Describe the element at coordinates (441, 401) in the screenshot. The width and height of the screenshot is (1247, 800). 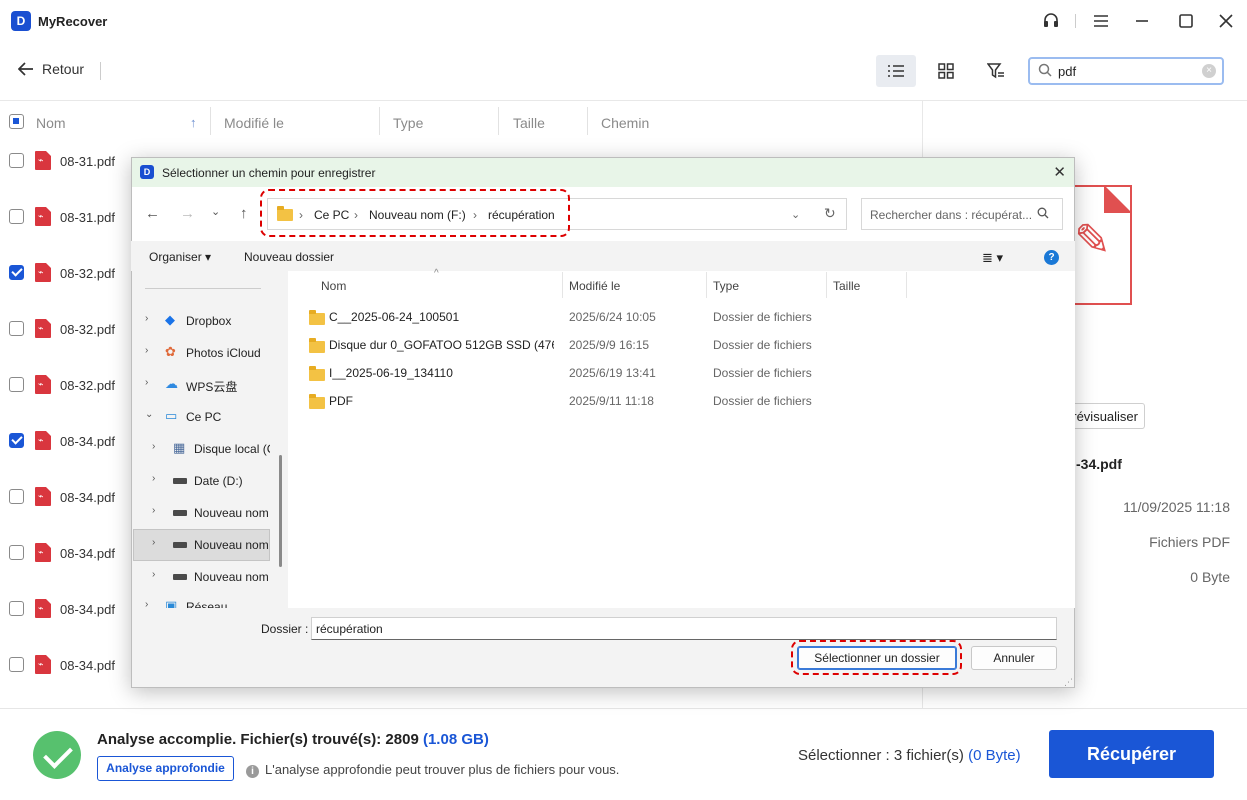
I see `folder-row-name: PDF` at that location.